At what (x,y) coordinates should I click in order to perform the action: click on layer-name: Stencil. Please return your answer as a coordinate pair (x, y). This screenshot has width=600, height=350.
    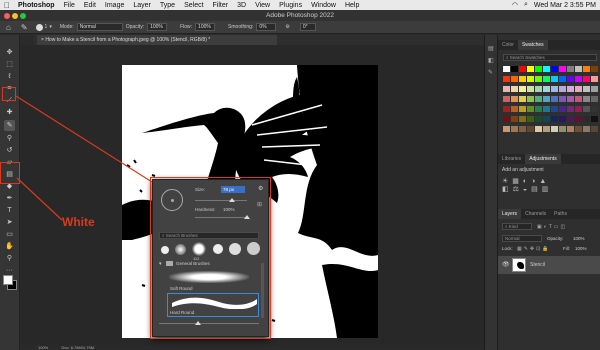
    Looking at the image, I should click on (537, 265).